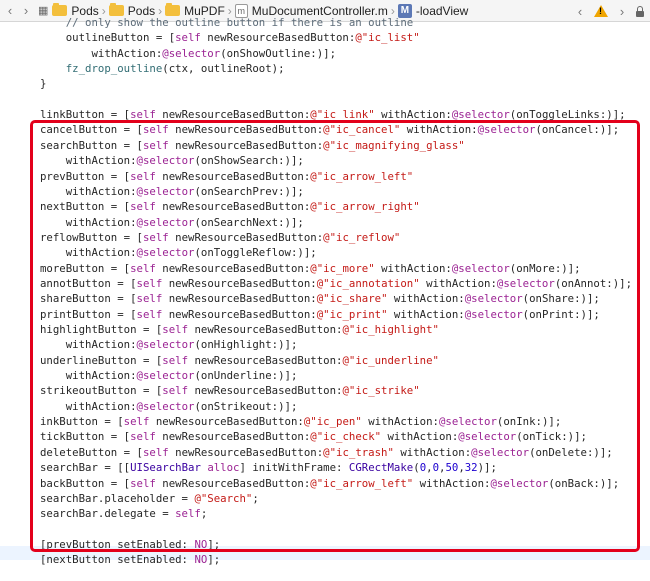 Image resolution: width=650 pixels, height=581 pixels. What do you see at coordinates (43, 84) in the screenshot?
I see `code-line: }` at bounding box center [43, 84].